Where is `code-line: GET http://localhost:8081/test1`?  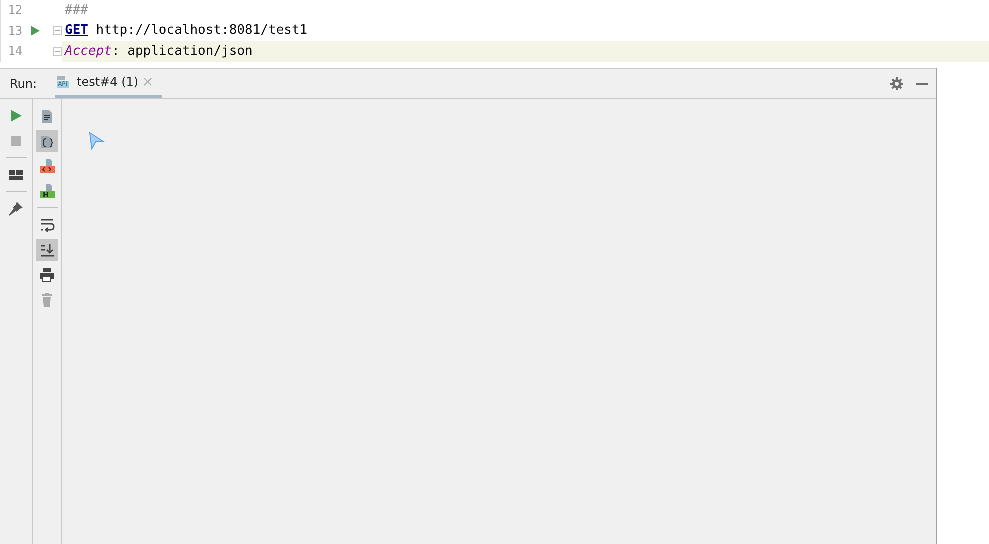 code-line: GET http://localhost:8081/test1 is located at coordinates (186, 30).